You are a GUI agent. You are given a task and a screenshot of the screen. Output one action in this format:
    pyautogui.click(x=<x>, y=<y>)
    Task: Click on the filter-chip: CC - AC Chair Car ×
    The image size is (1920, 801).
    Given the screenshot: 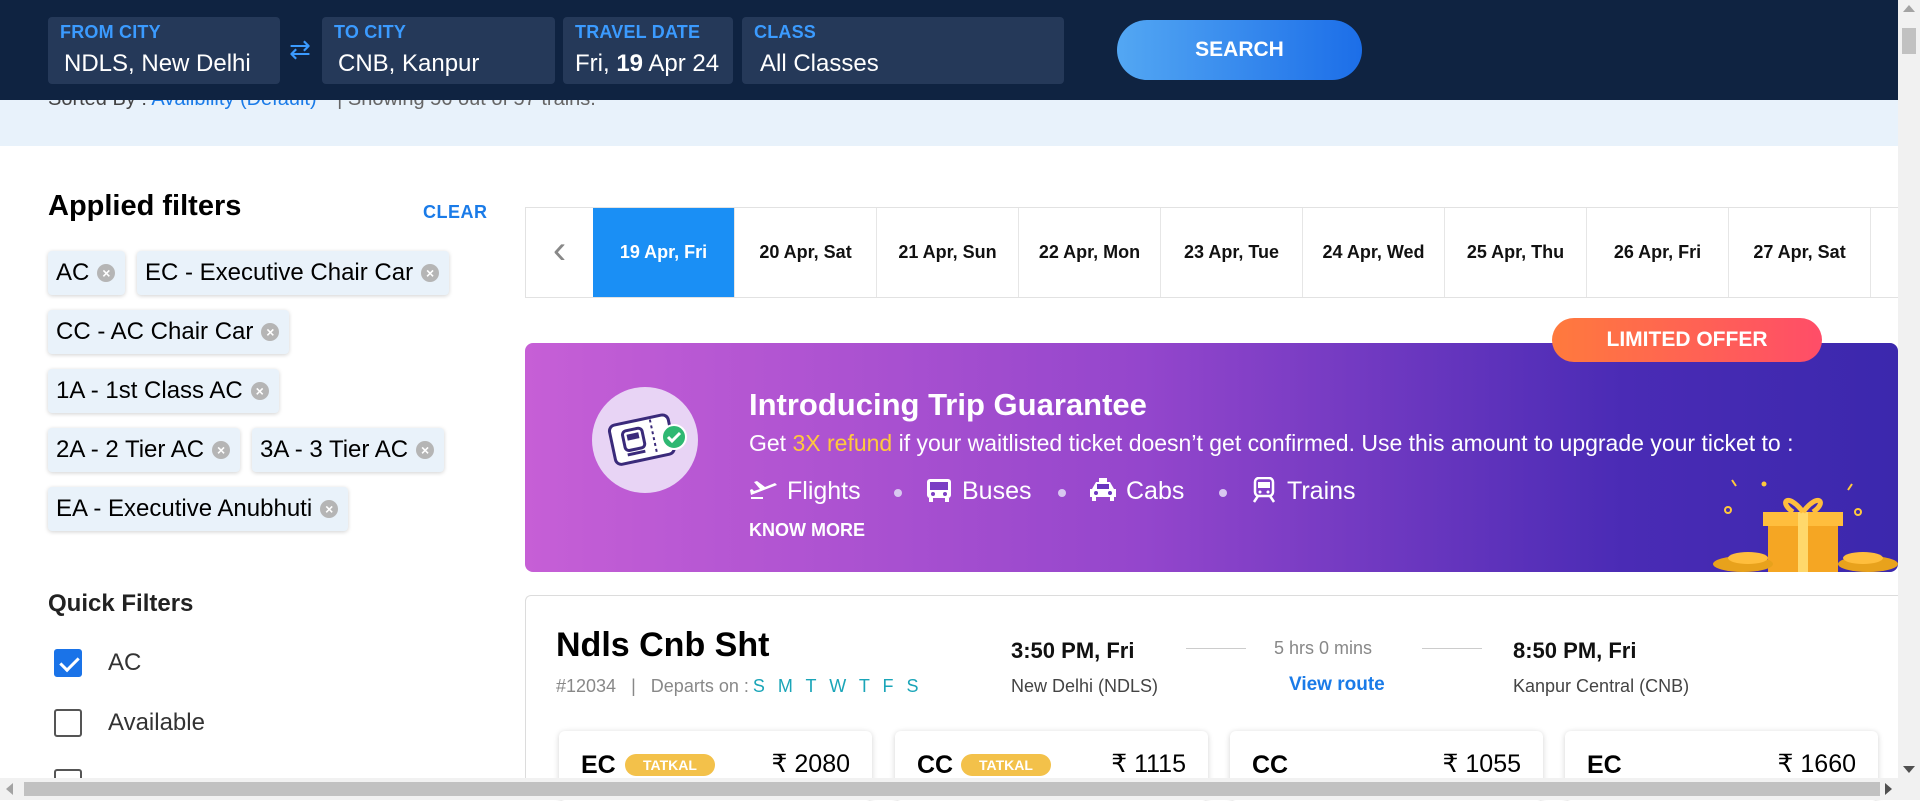 What is the action you would take?
    pyautogui.click(x=169, y=332)
    